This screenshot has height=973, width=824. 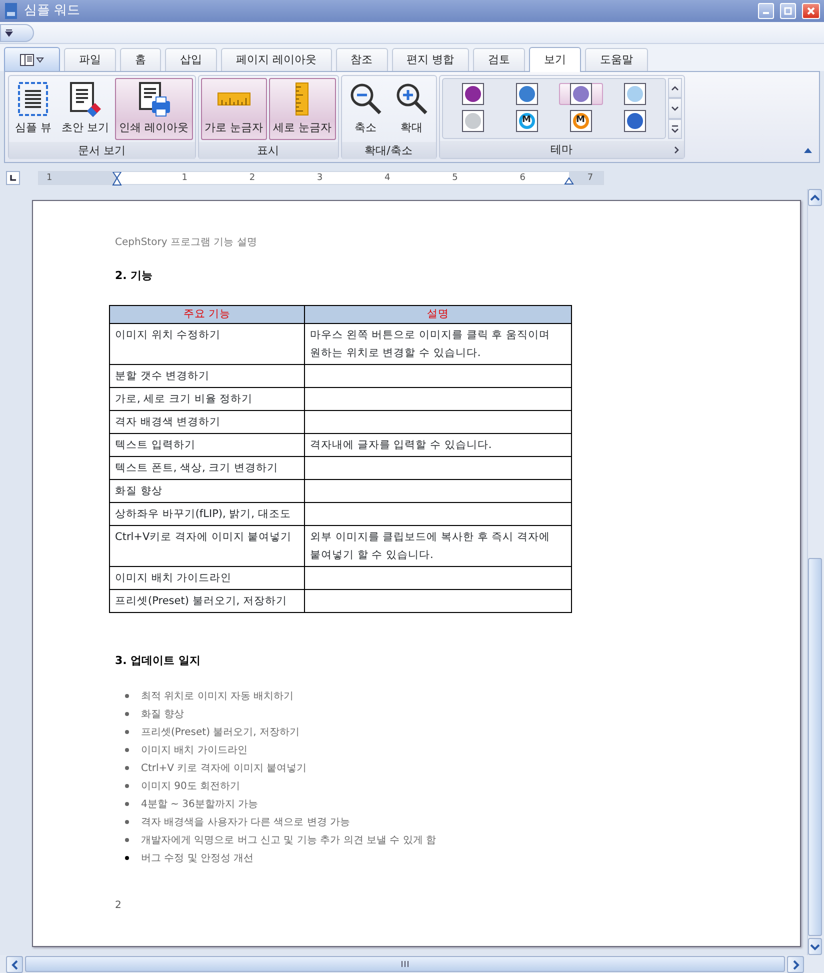 I want to click on ribbon-button: 세로 눈금자, so click(x=302, y=109).